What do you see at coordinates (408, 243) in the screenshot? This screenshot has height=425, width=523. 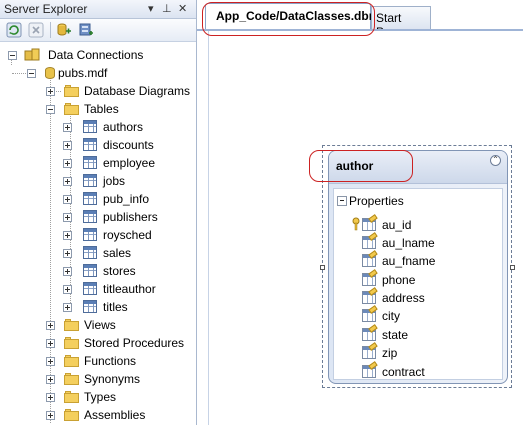 I see `property-label: au_lname` at bounding box center [408, 243].